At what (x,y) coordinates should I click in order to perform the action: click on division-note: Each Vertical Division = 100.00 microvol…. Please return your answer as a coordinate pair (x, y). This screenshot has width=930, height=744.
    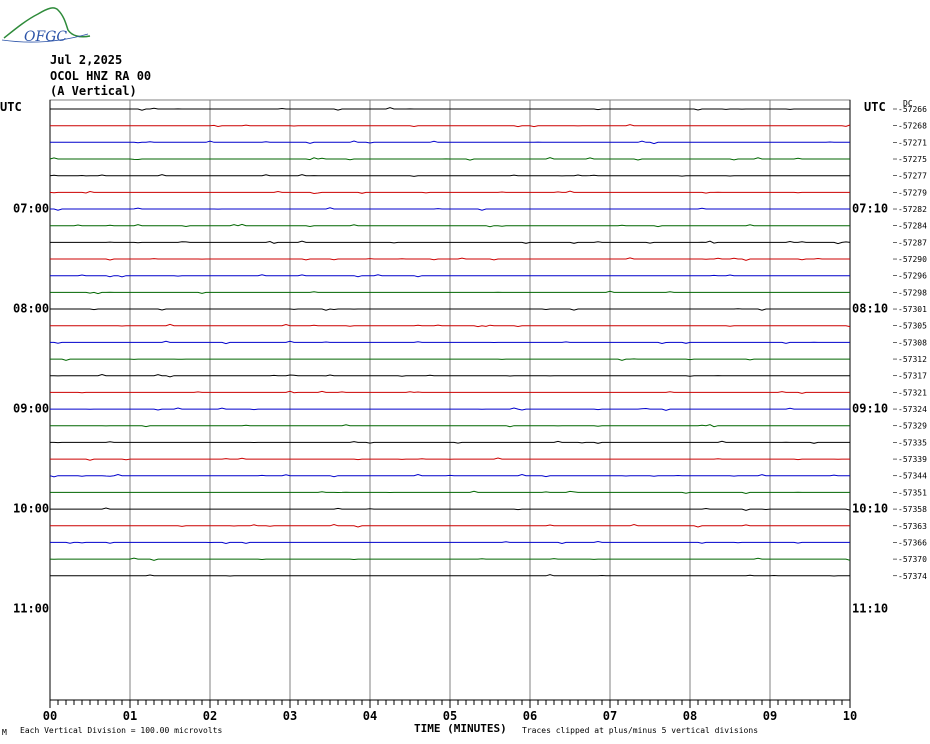
    Looking at the image, I should click on (121, 730).